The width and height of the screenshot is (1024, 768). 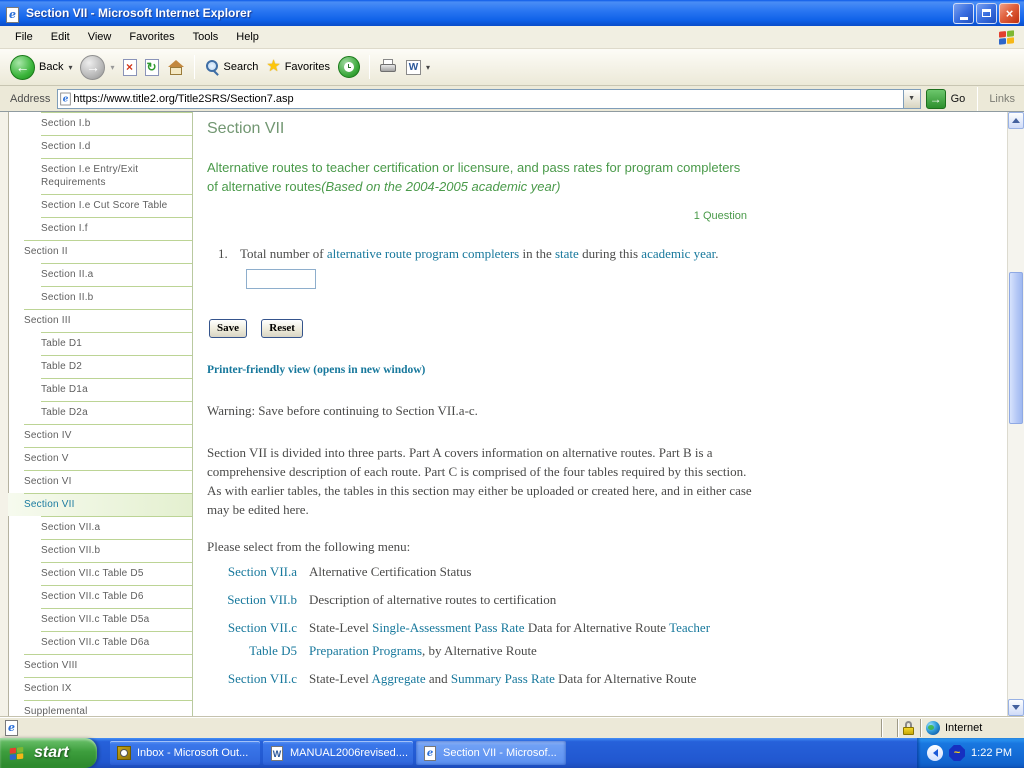 I want to click on refresh-button: ↻, so click(x=152, y=67).